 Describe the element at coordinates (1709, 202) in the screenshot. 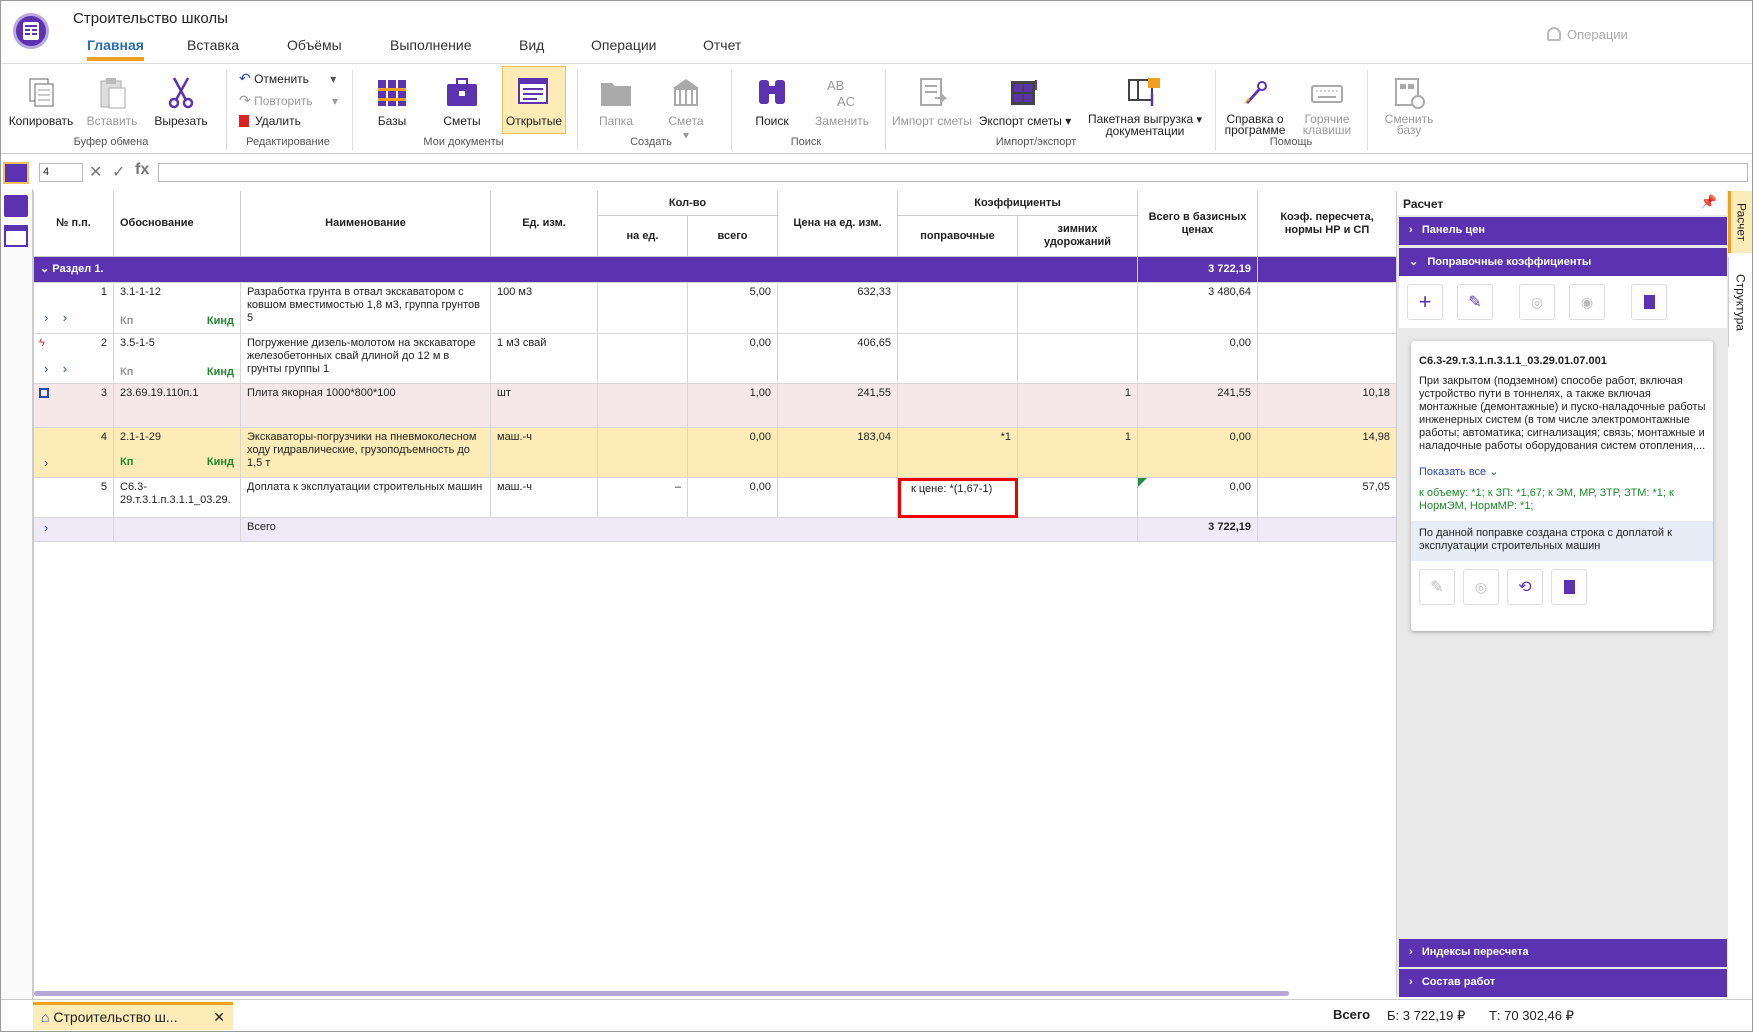

I see `pin-icon: 📌` at that location.